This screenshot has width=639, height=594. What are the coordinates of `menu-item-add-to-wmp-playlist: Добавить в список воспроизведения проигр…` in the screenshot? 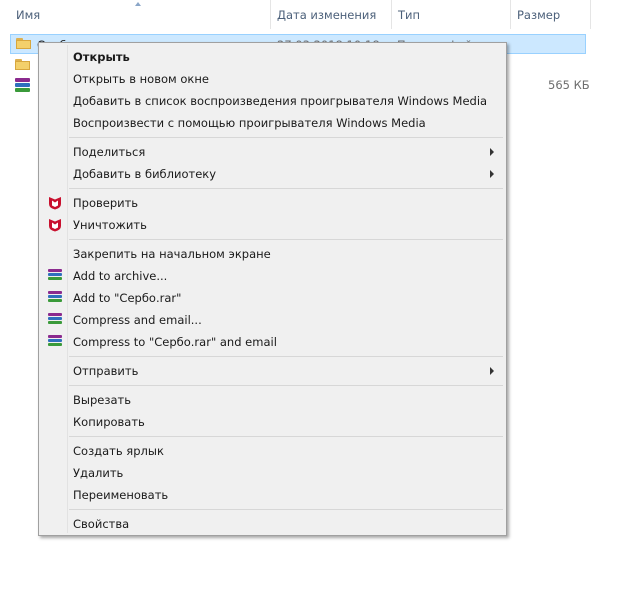 It's located at (272, 101).